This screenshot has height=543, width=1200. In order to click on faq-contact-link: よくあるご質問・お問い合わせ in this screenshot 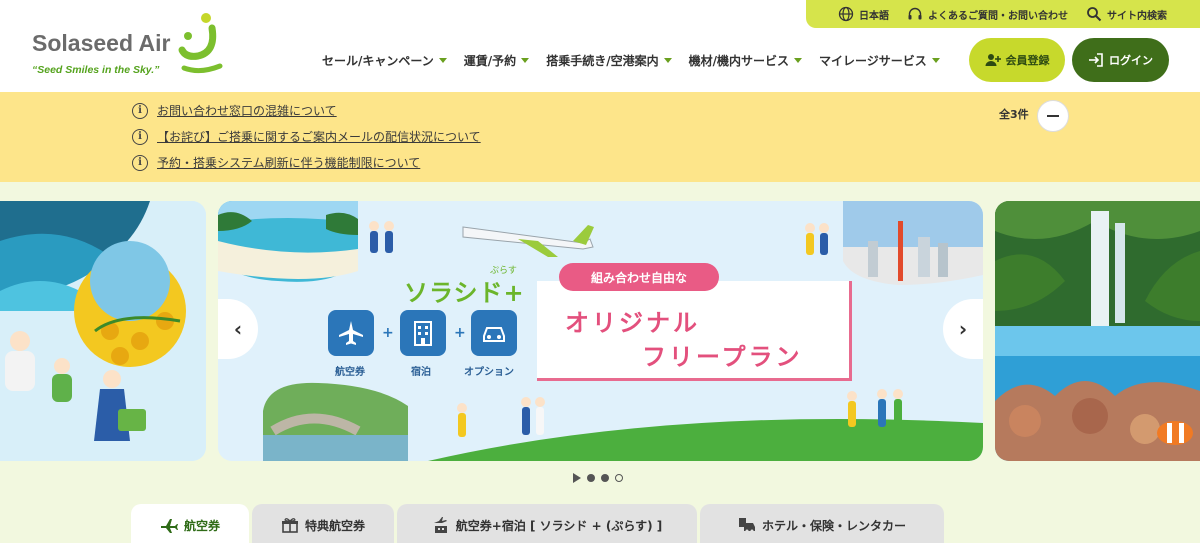, I will do `click(987, 14)`.